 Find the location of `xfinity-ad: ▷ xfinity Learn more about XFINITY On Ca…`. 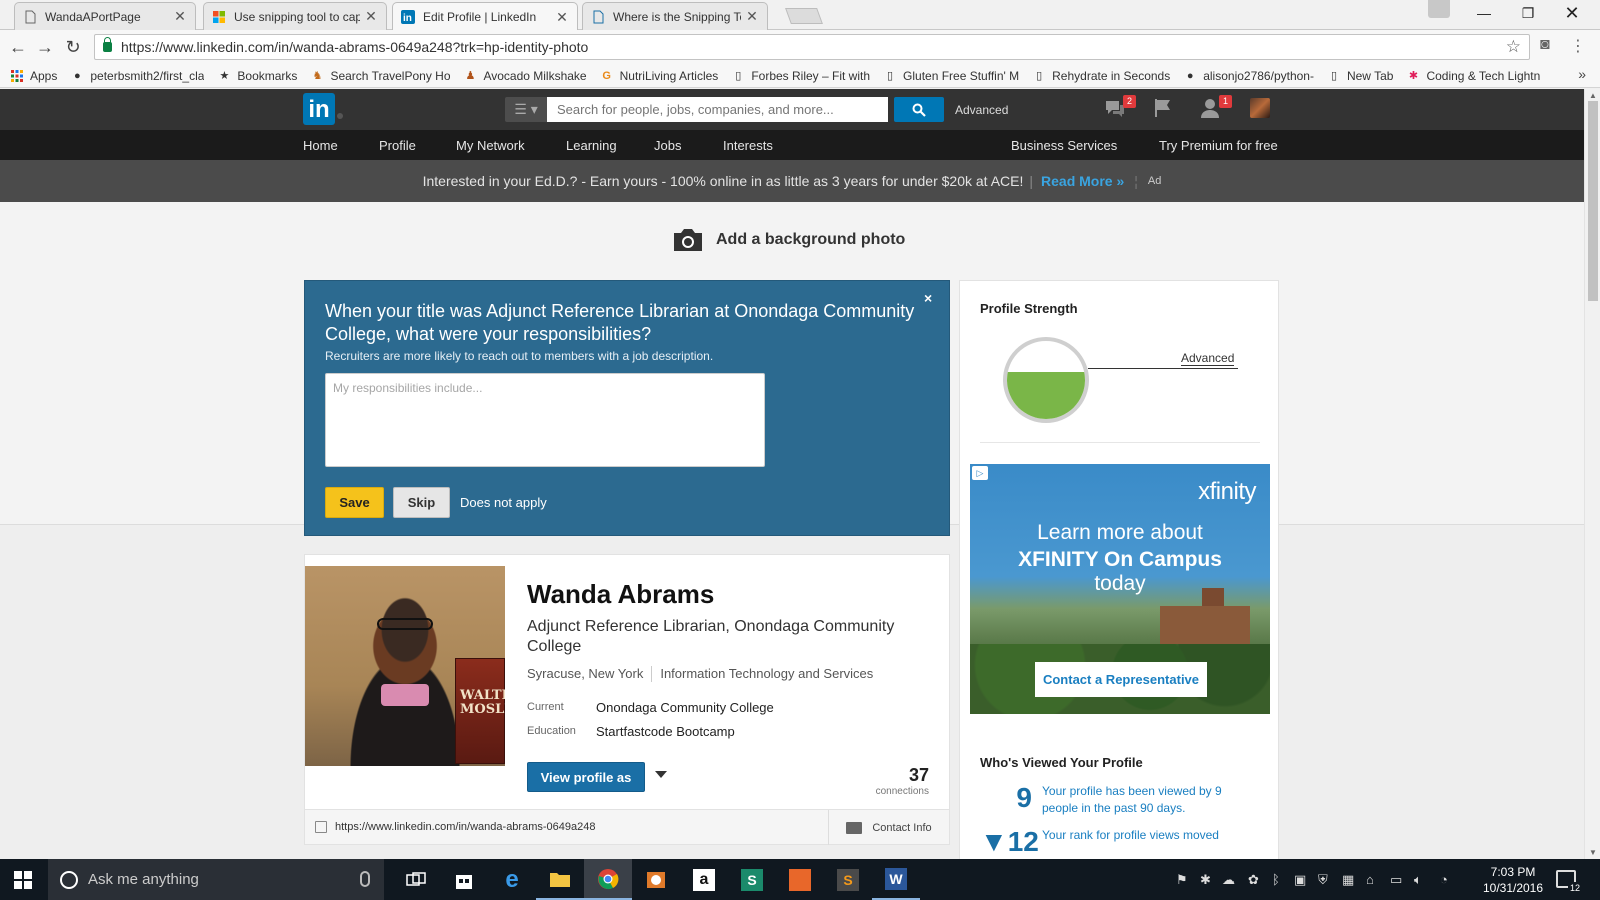

xfinity-ad: ▷ xfinity Learn more about XFINITY On Ca… is located at coordinates (1120, 589).